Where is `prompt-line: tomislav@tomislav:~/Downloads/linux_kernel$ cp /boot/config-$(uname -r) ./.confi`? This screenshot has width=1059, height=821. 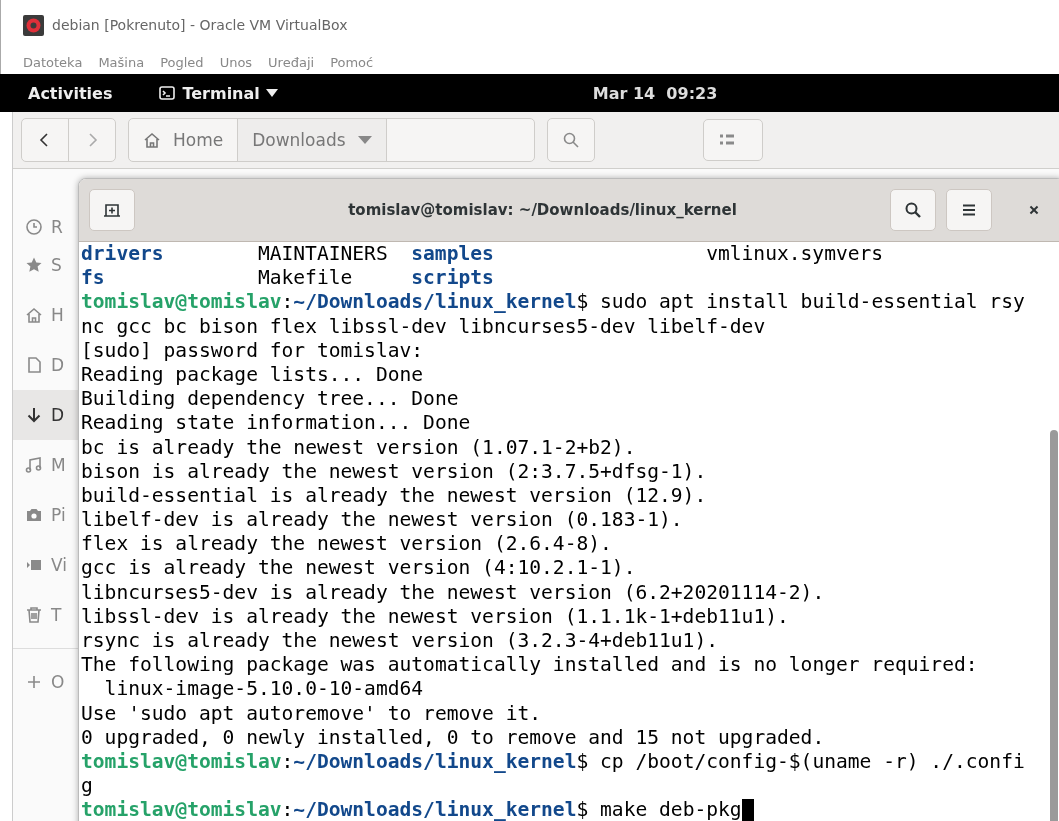
prompt-line: tomislav@tomislav:~/Downloads/linux_kernel$ cp /boot/config-$(uname -r) ./.confi is located at coordinates (553, 762).